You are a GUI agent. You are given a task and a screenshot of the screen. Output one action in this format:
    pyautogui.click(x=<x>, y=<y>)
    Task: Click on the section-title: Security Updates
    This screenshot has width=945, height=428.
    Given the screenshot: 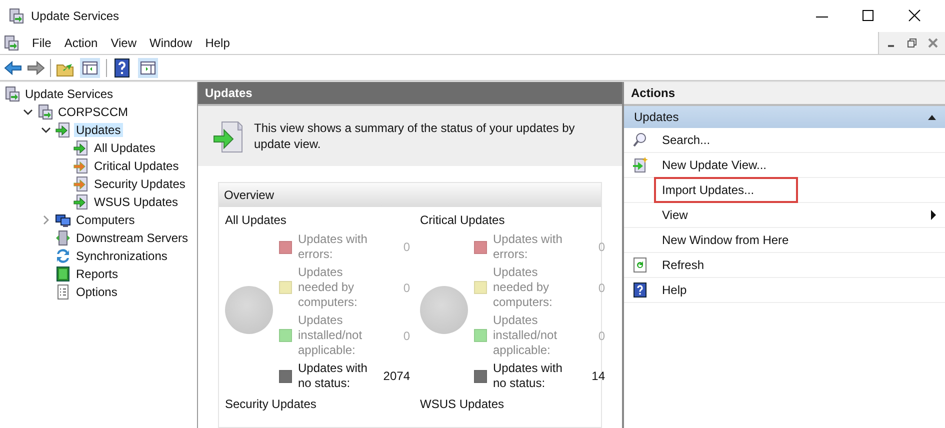 What is the action you would take?
    pyautogui.click(x=271, y=405)
    